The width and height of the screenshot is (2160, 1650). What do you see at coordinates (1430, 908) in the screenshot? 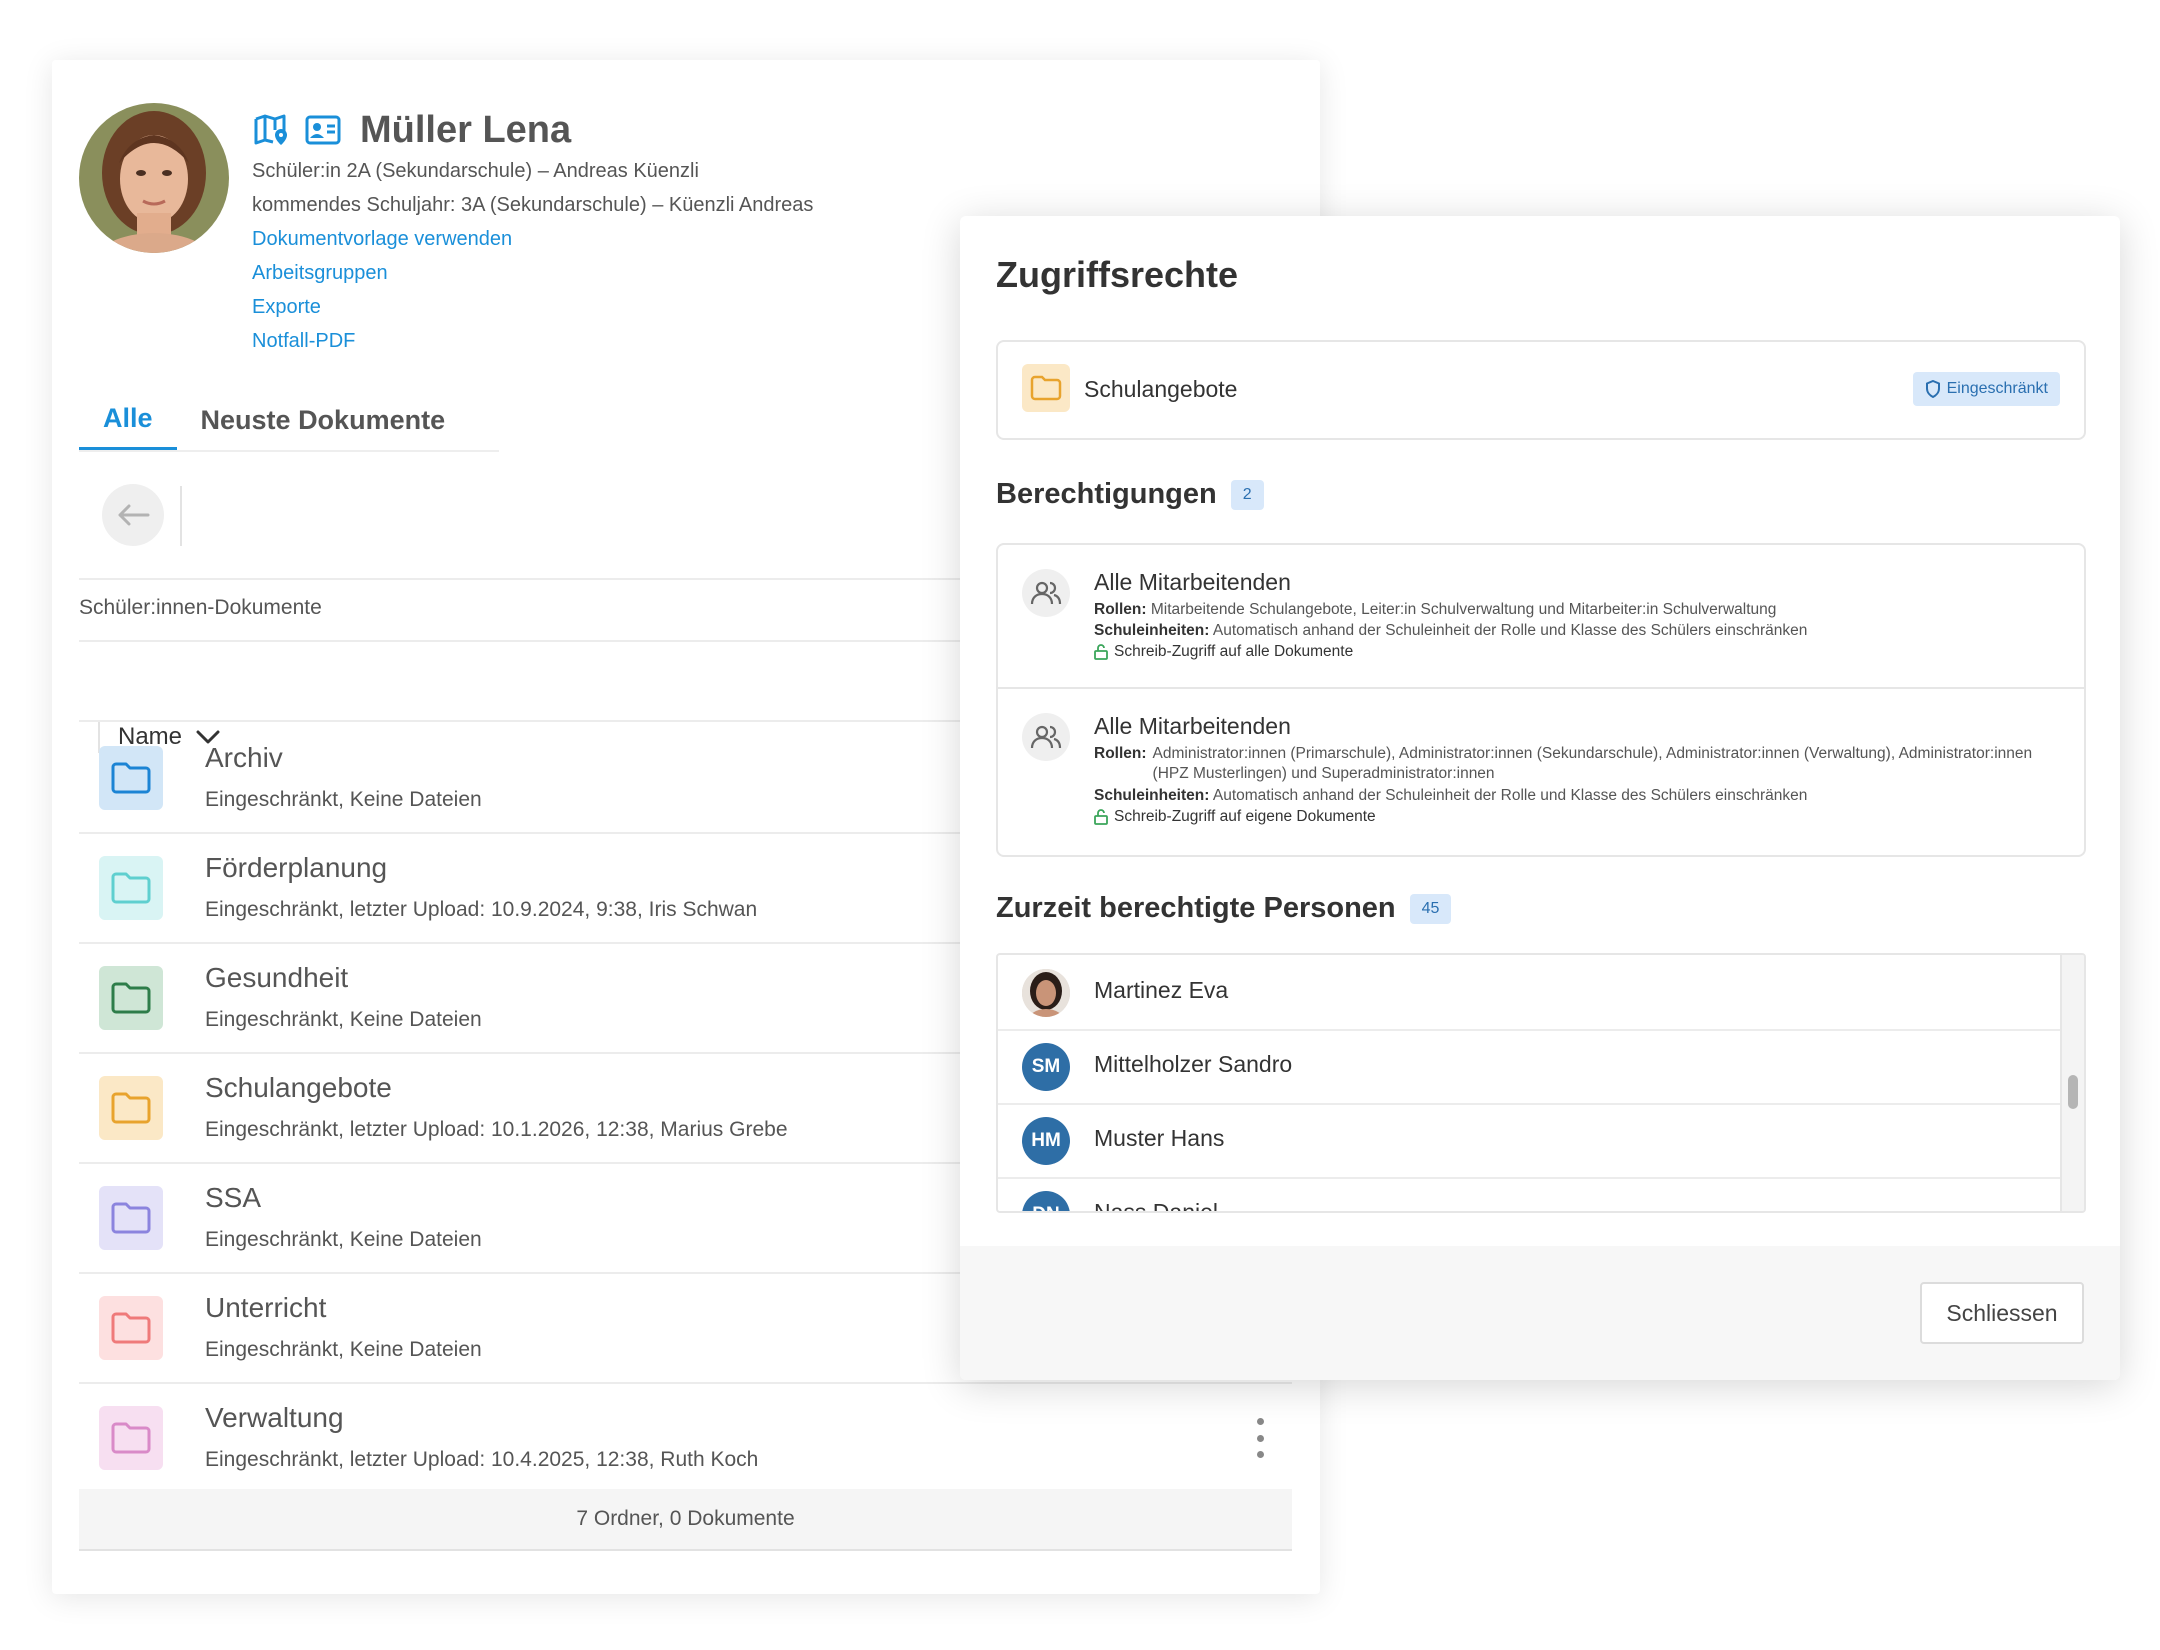
I see `people-count: 45` at bounding box center [1430, 908].